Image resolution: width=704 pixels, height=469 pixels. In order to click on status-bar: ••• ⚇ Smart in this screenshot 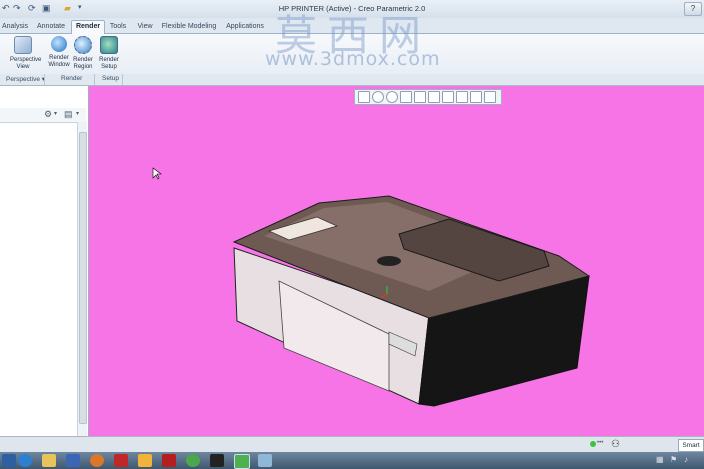, I will do `click(352, 444)`.